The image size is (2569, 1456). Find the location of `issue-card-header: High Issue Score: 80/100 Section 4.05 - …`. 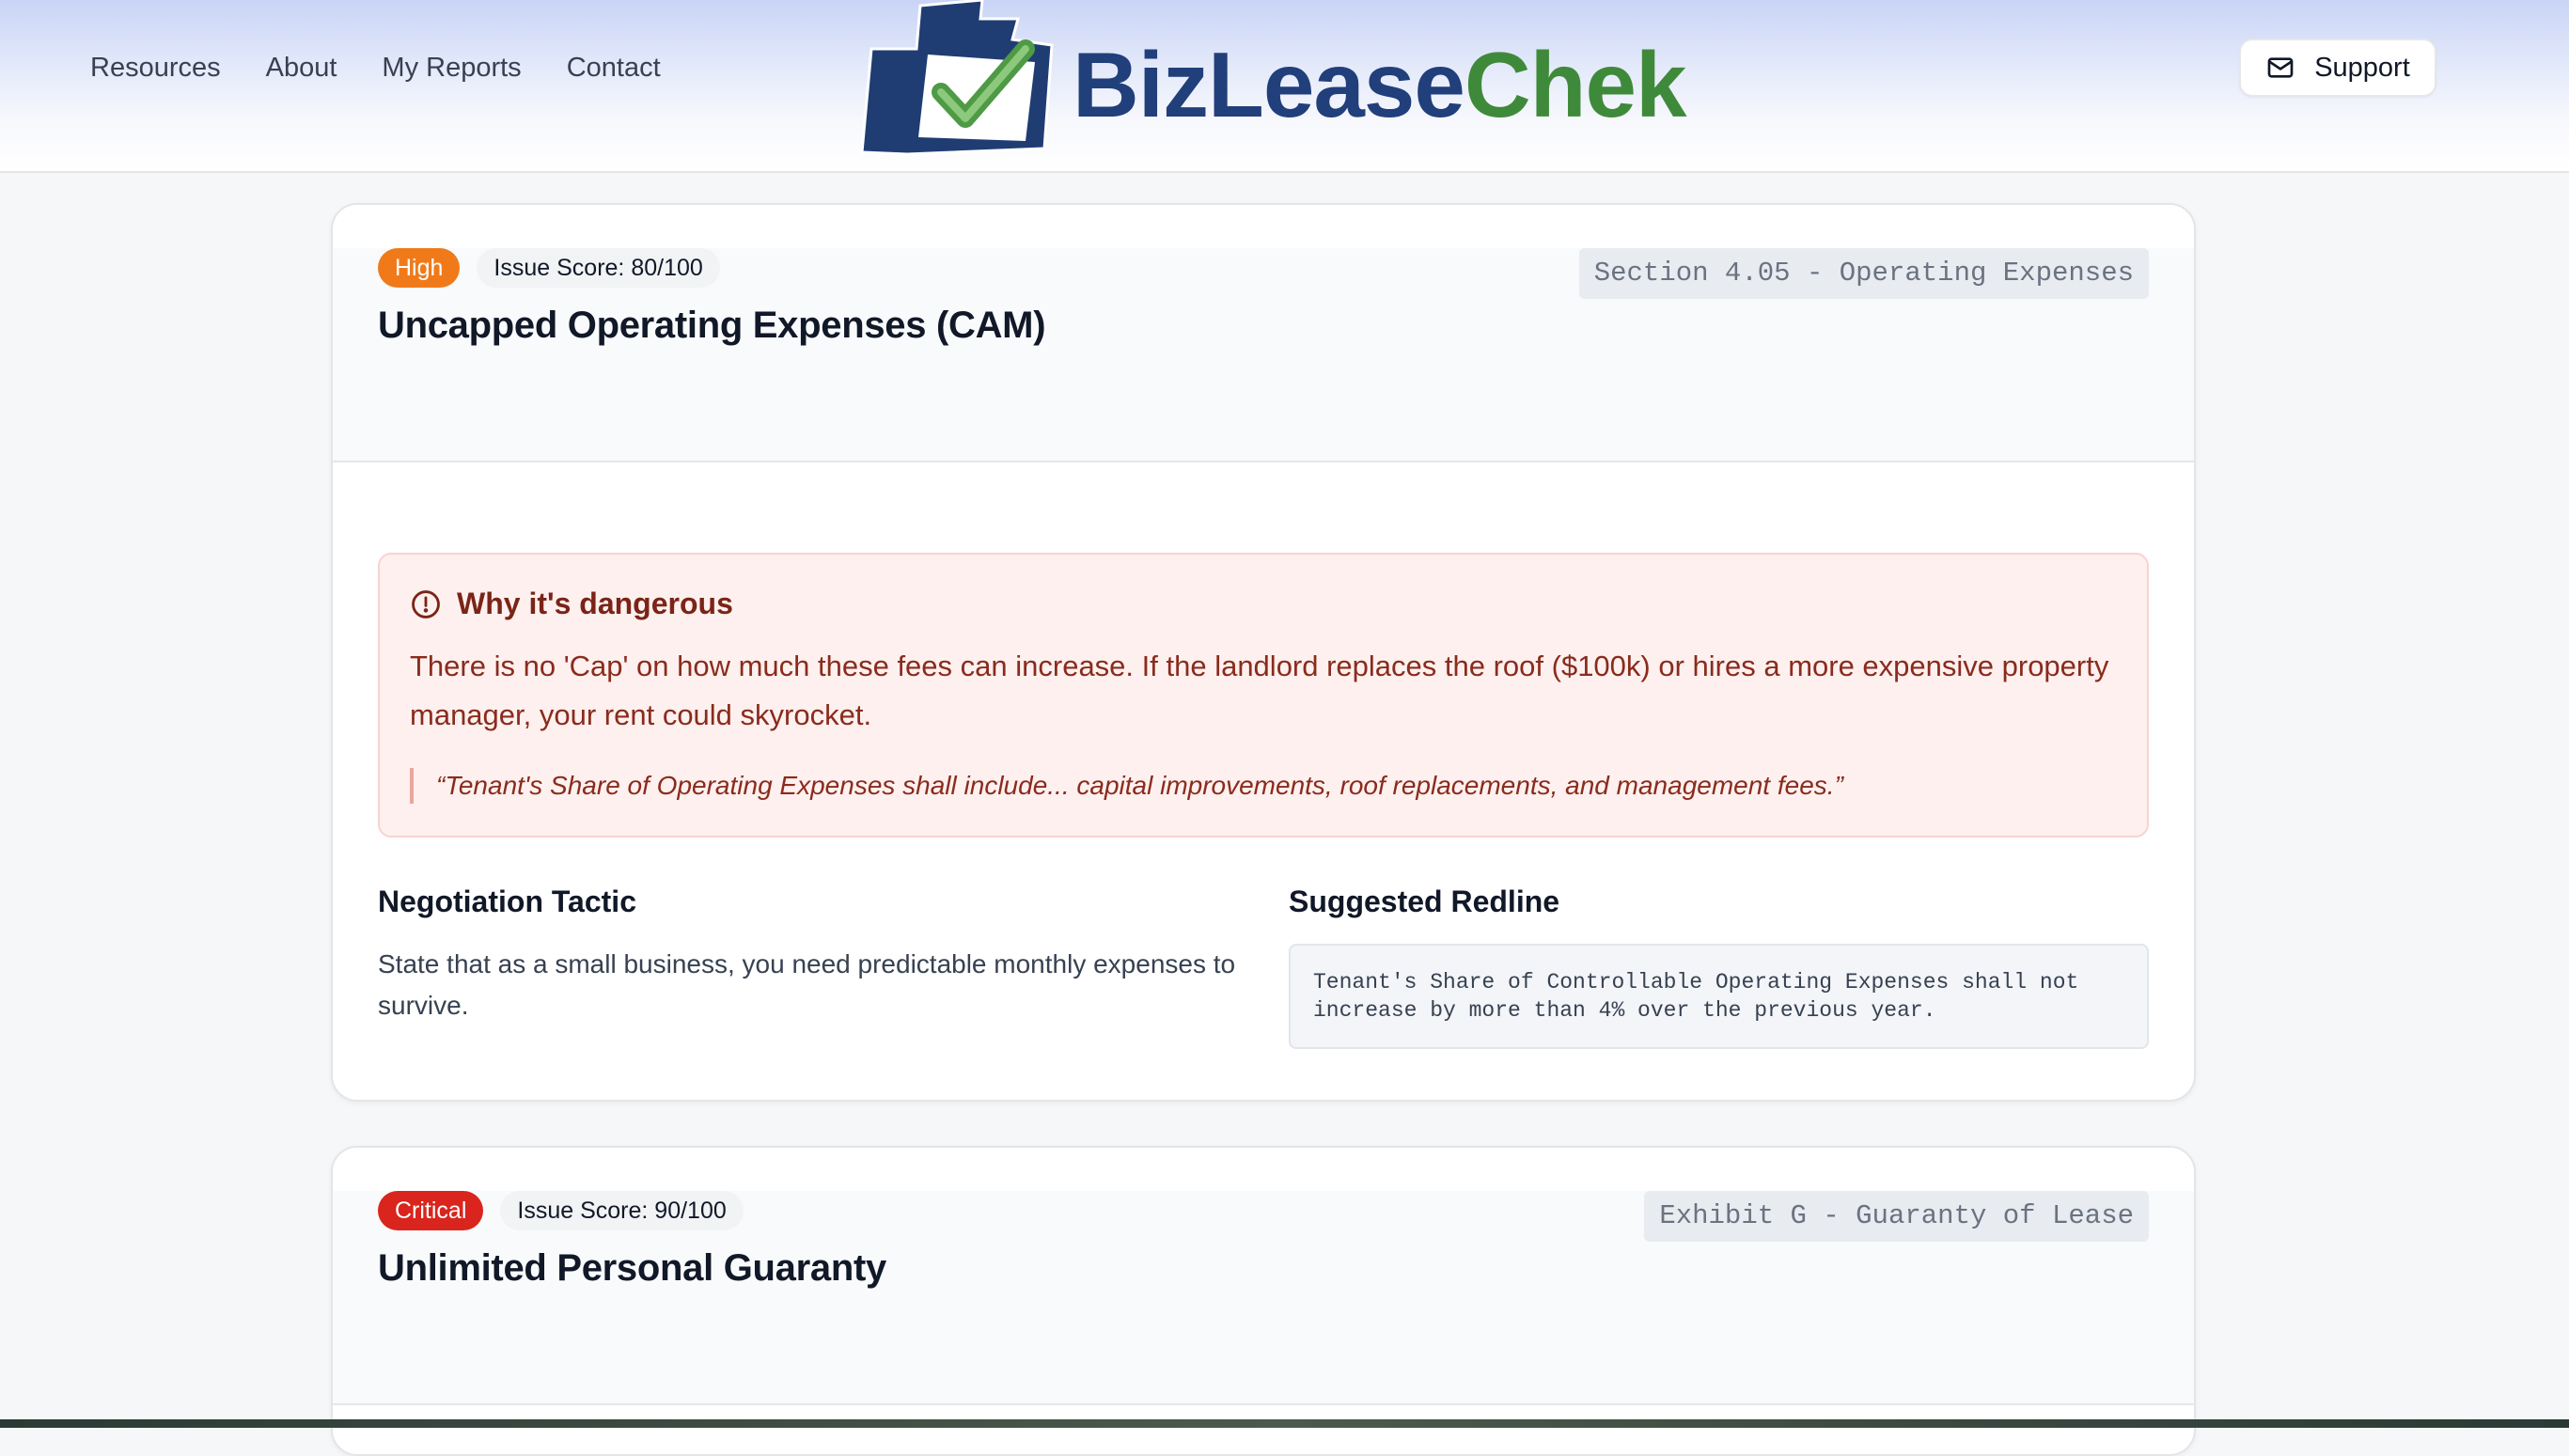

issue-card-header: High Issue Score: 80/100 Section 4.05 - … is located at coordinates (1264, 355).